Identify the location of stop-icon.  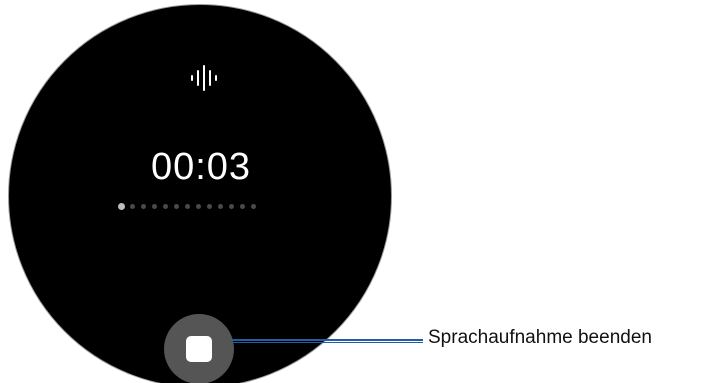
(199, 349).